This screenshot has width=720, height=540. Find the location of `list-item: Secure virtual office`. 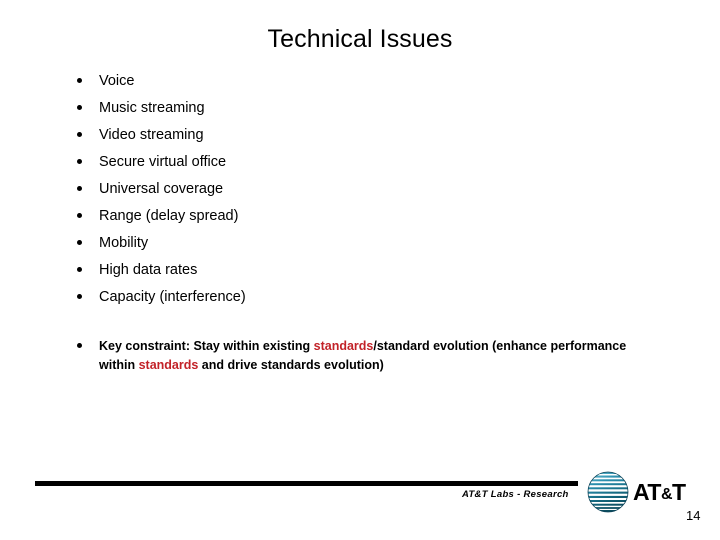

list-item: Secure virtual office is located at coordinates (364, 162).